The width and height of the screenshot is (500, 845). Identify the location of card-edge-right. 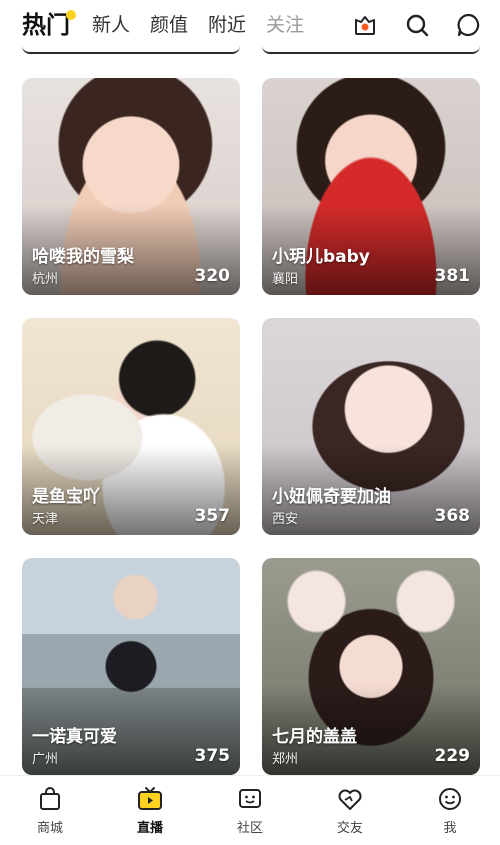
(371, 49).